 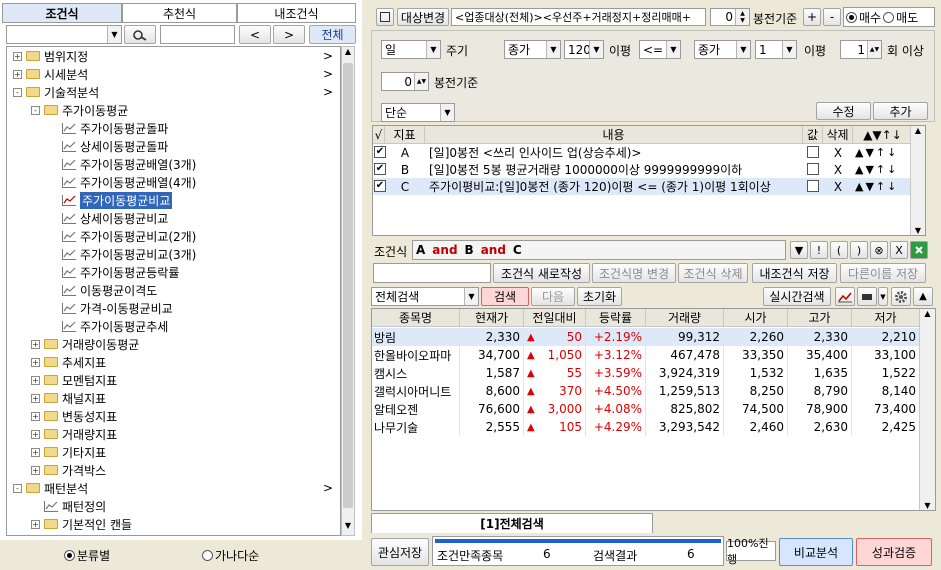 What do you see at coordinates (193, 164) in the screenshot?
I see `tree-node: 주가이동평균배열(3개)` at bounding box center [193, 164].